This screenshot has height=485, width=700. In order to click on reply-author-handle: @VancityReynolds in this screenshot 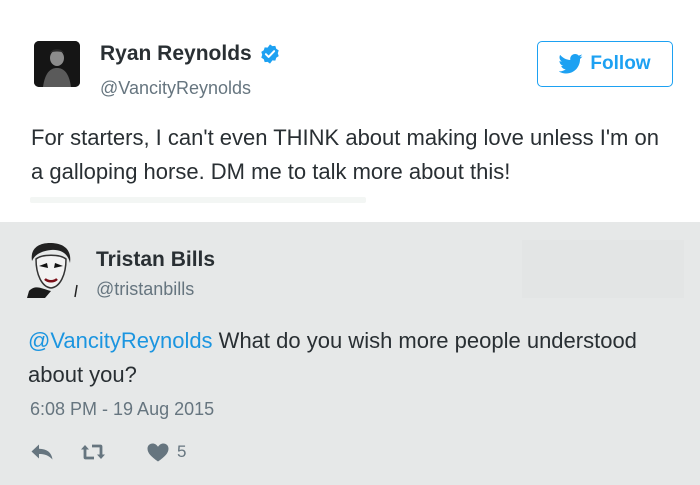, I will do `click(175, 88)`.